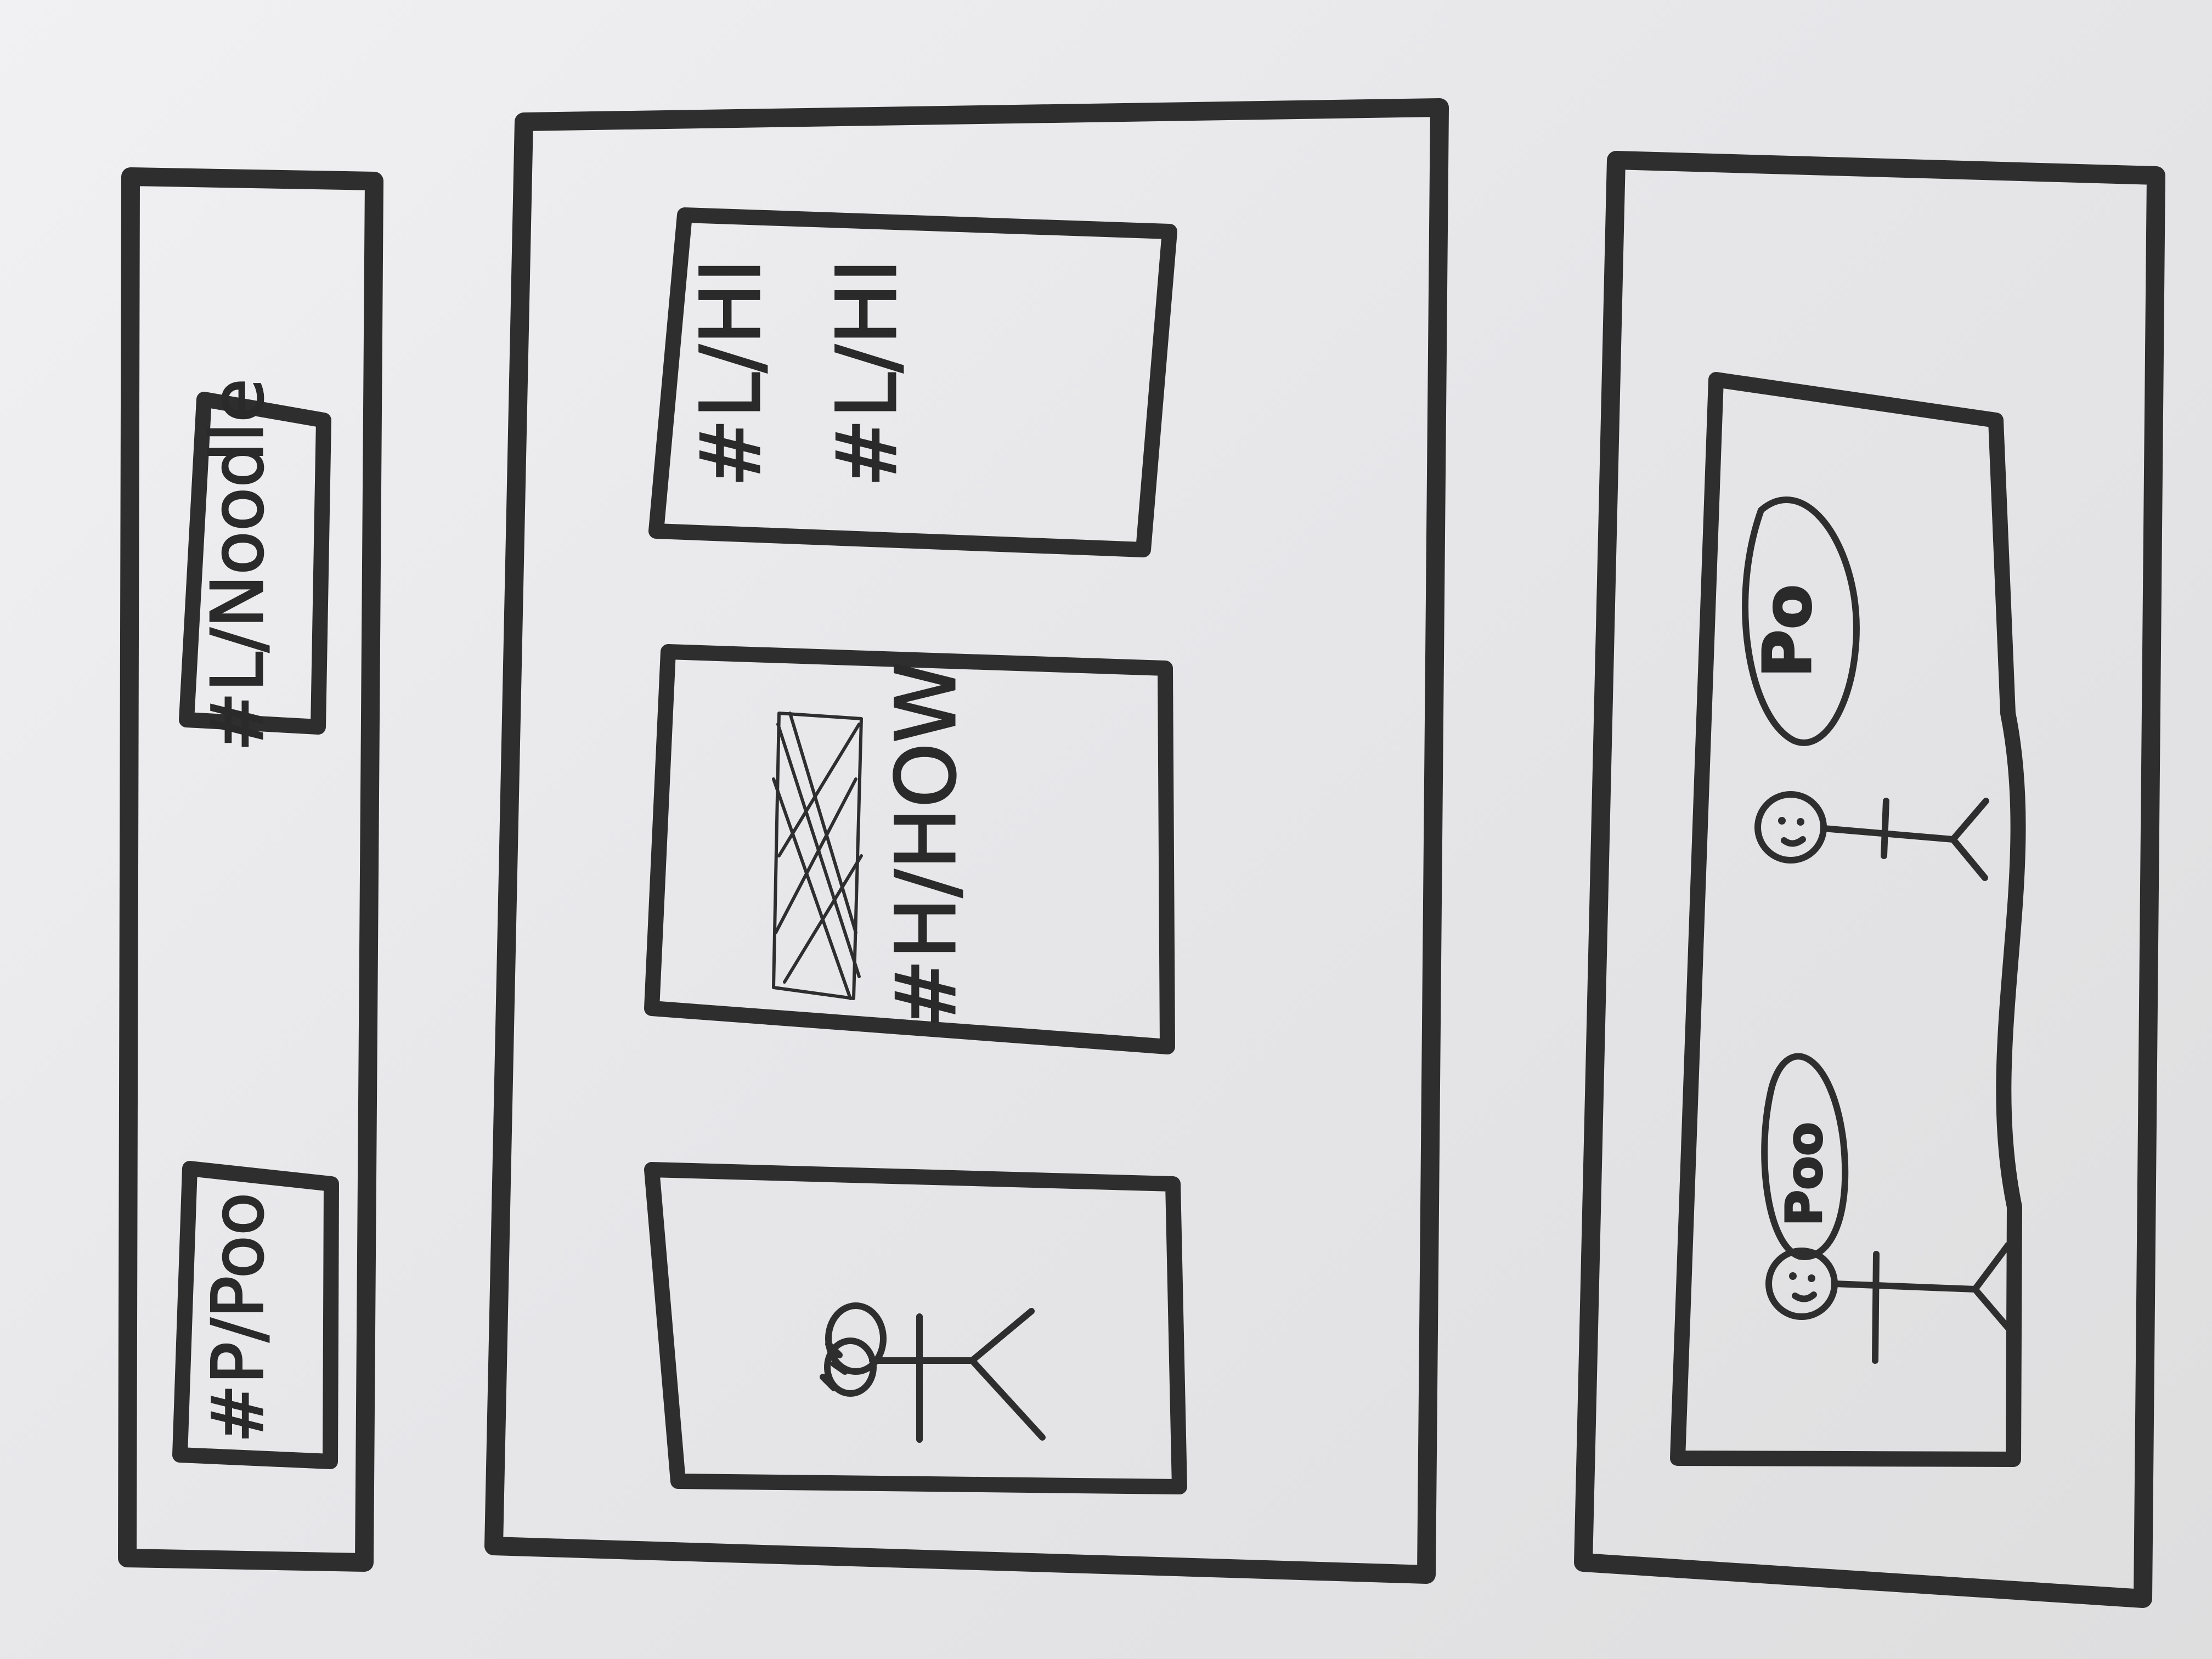  What do you see at coordinates (732, 374) in the screenshot?
I see `card-hi-line-1: #L/HI` at bounding box center [732, 374].